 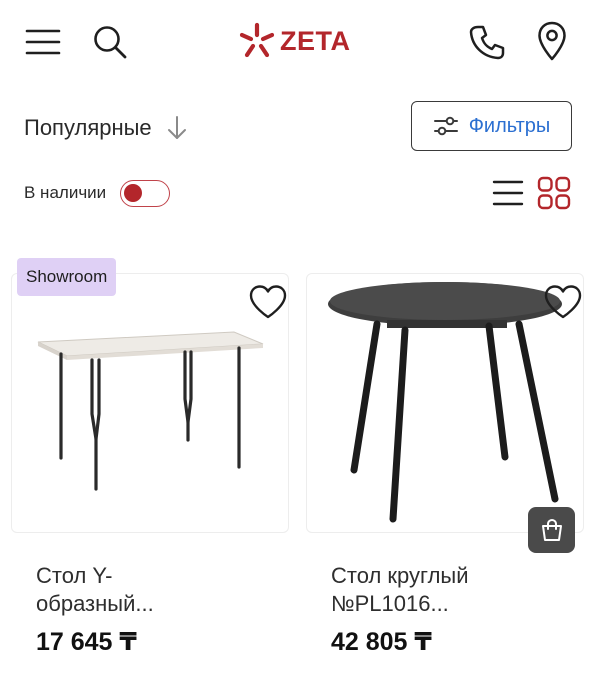 I want to click on list-view-button, so click(x=508, y=193).